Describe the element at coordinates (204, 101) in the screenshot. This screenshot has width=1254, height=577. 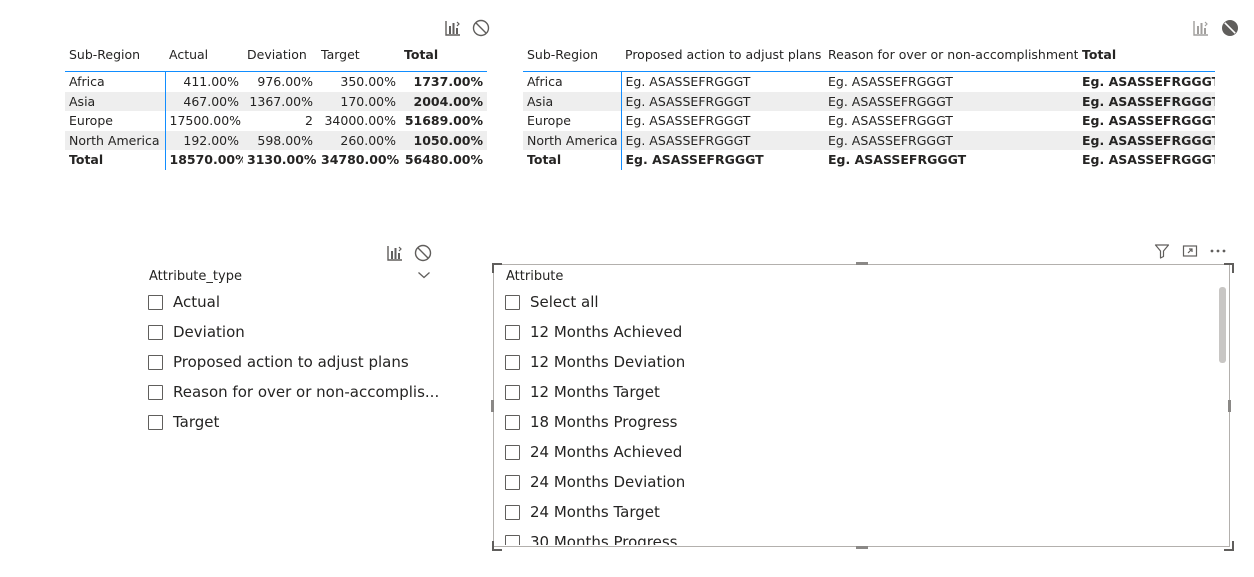
I see `table-cell: 467.00%` at that location.